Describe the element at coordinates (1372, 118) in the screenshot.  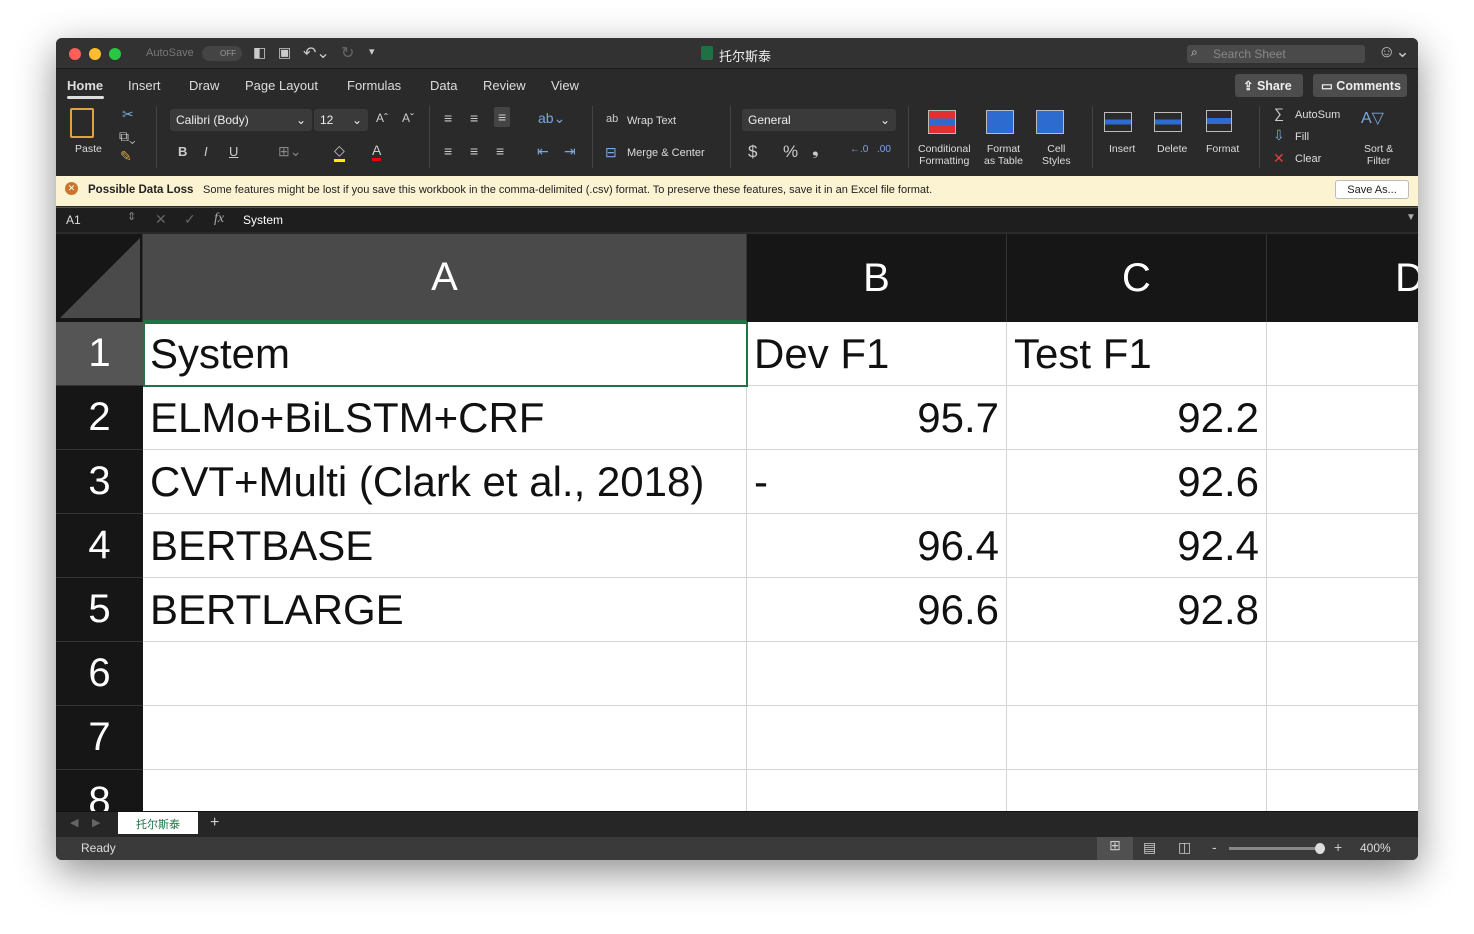
I see `sort-filter-icon: A▽` at that location.